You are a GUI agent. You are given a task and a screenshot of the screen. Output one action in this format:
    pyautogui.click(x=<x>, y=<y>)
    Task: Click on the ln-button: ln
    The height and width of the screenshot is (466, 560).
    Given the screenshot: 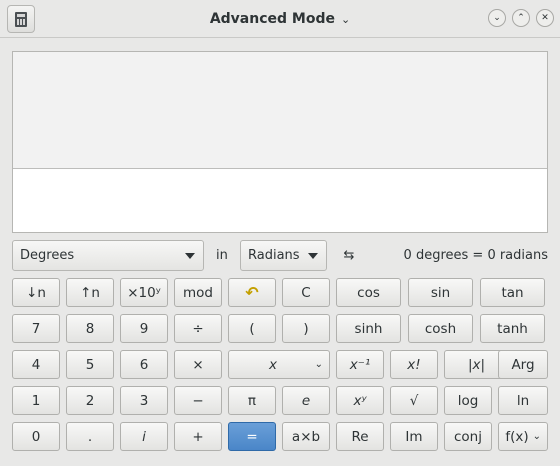 What is the action you would take?
    pyautogui.click(x=523, y=400)
    